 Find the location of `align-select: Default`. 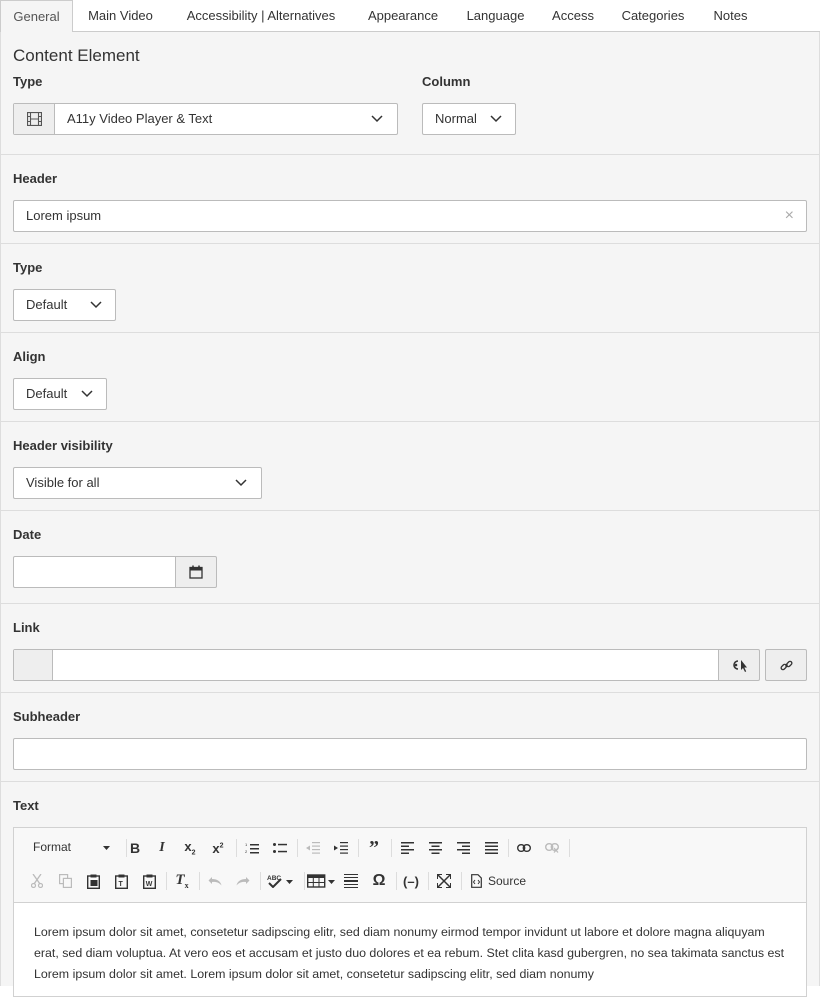

align-select: Default is located at coordinates (60, 394).